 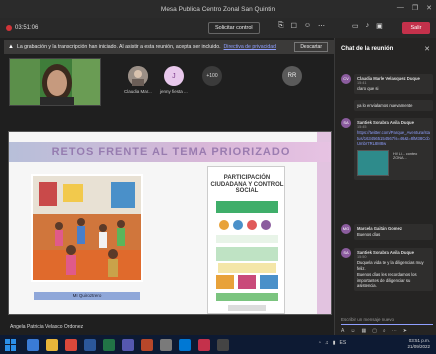 What do you see at coordinates (12, 344) in the screenshot?
I see `windows-start-icon` at bounding box center [12, 344].